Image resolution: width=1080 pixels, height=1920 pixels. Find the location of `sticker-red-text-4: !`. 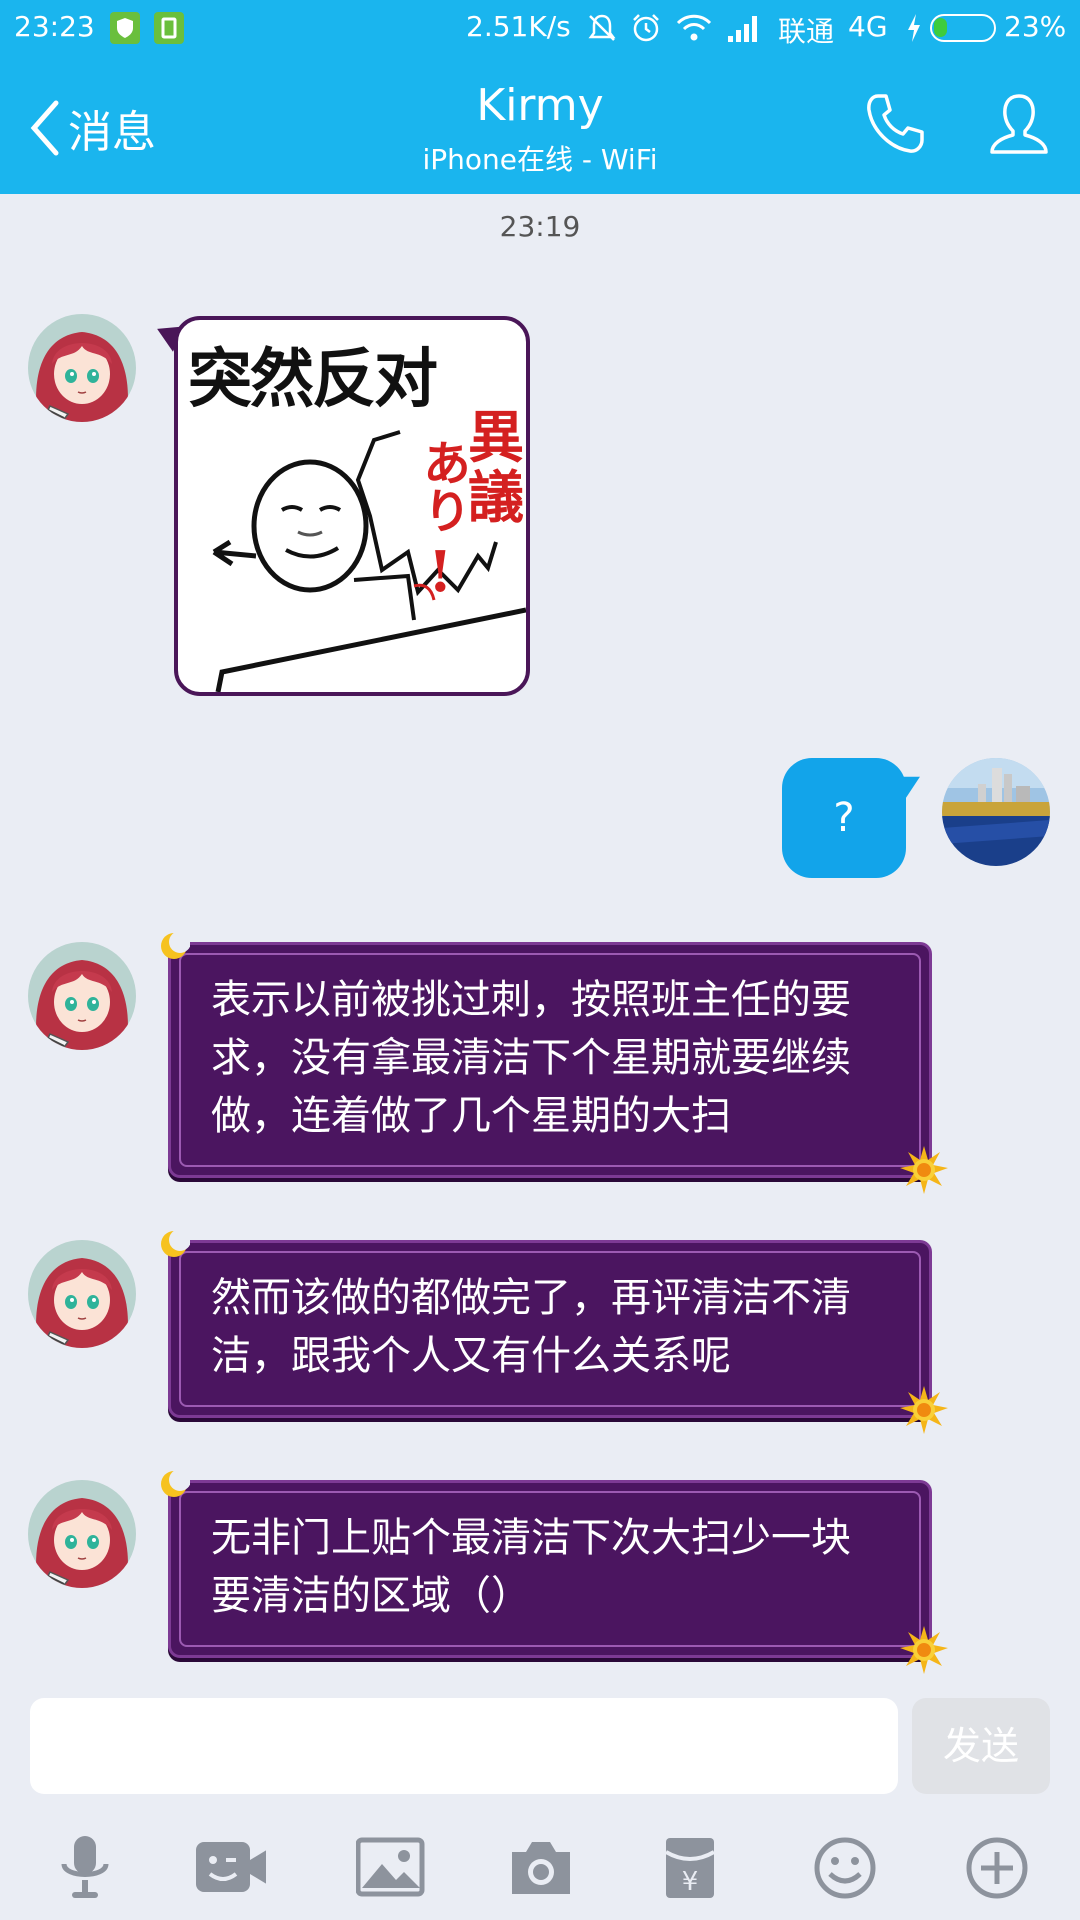

sticker-red-text-4: ! is located at coordinates (440, 572).